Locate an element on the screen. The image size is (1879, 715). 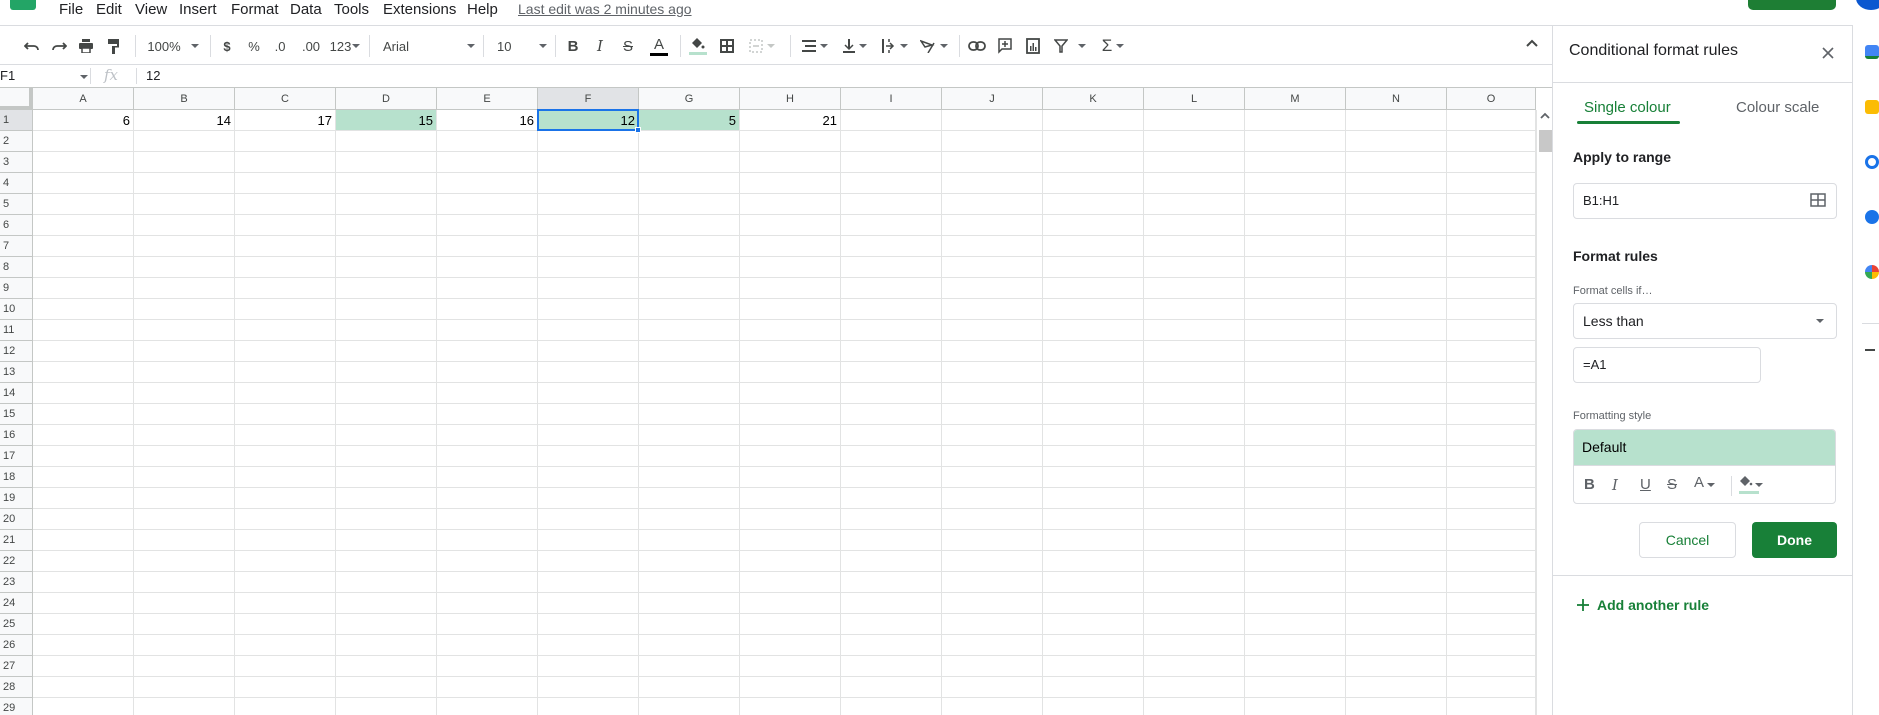
done-button: Done is located at coordinates (1794, 540).